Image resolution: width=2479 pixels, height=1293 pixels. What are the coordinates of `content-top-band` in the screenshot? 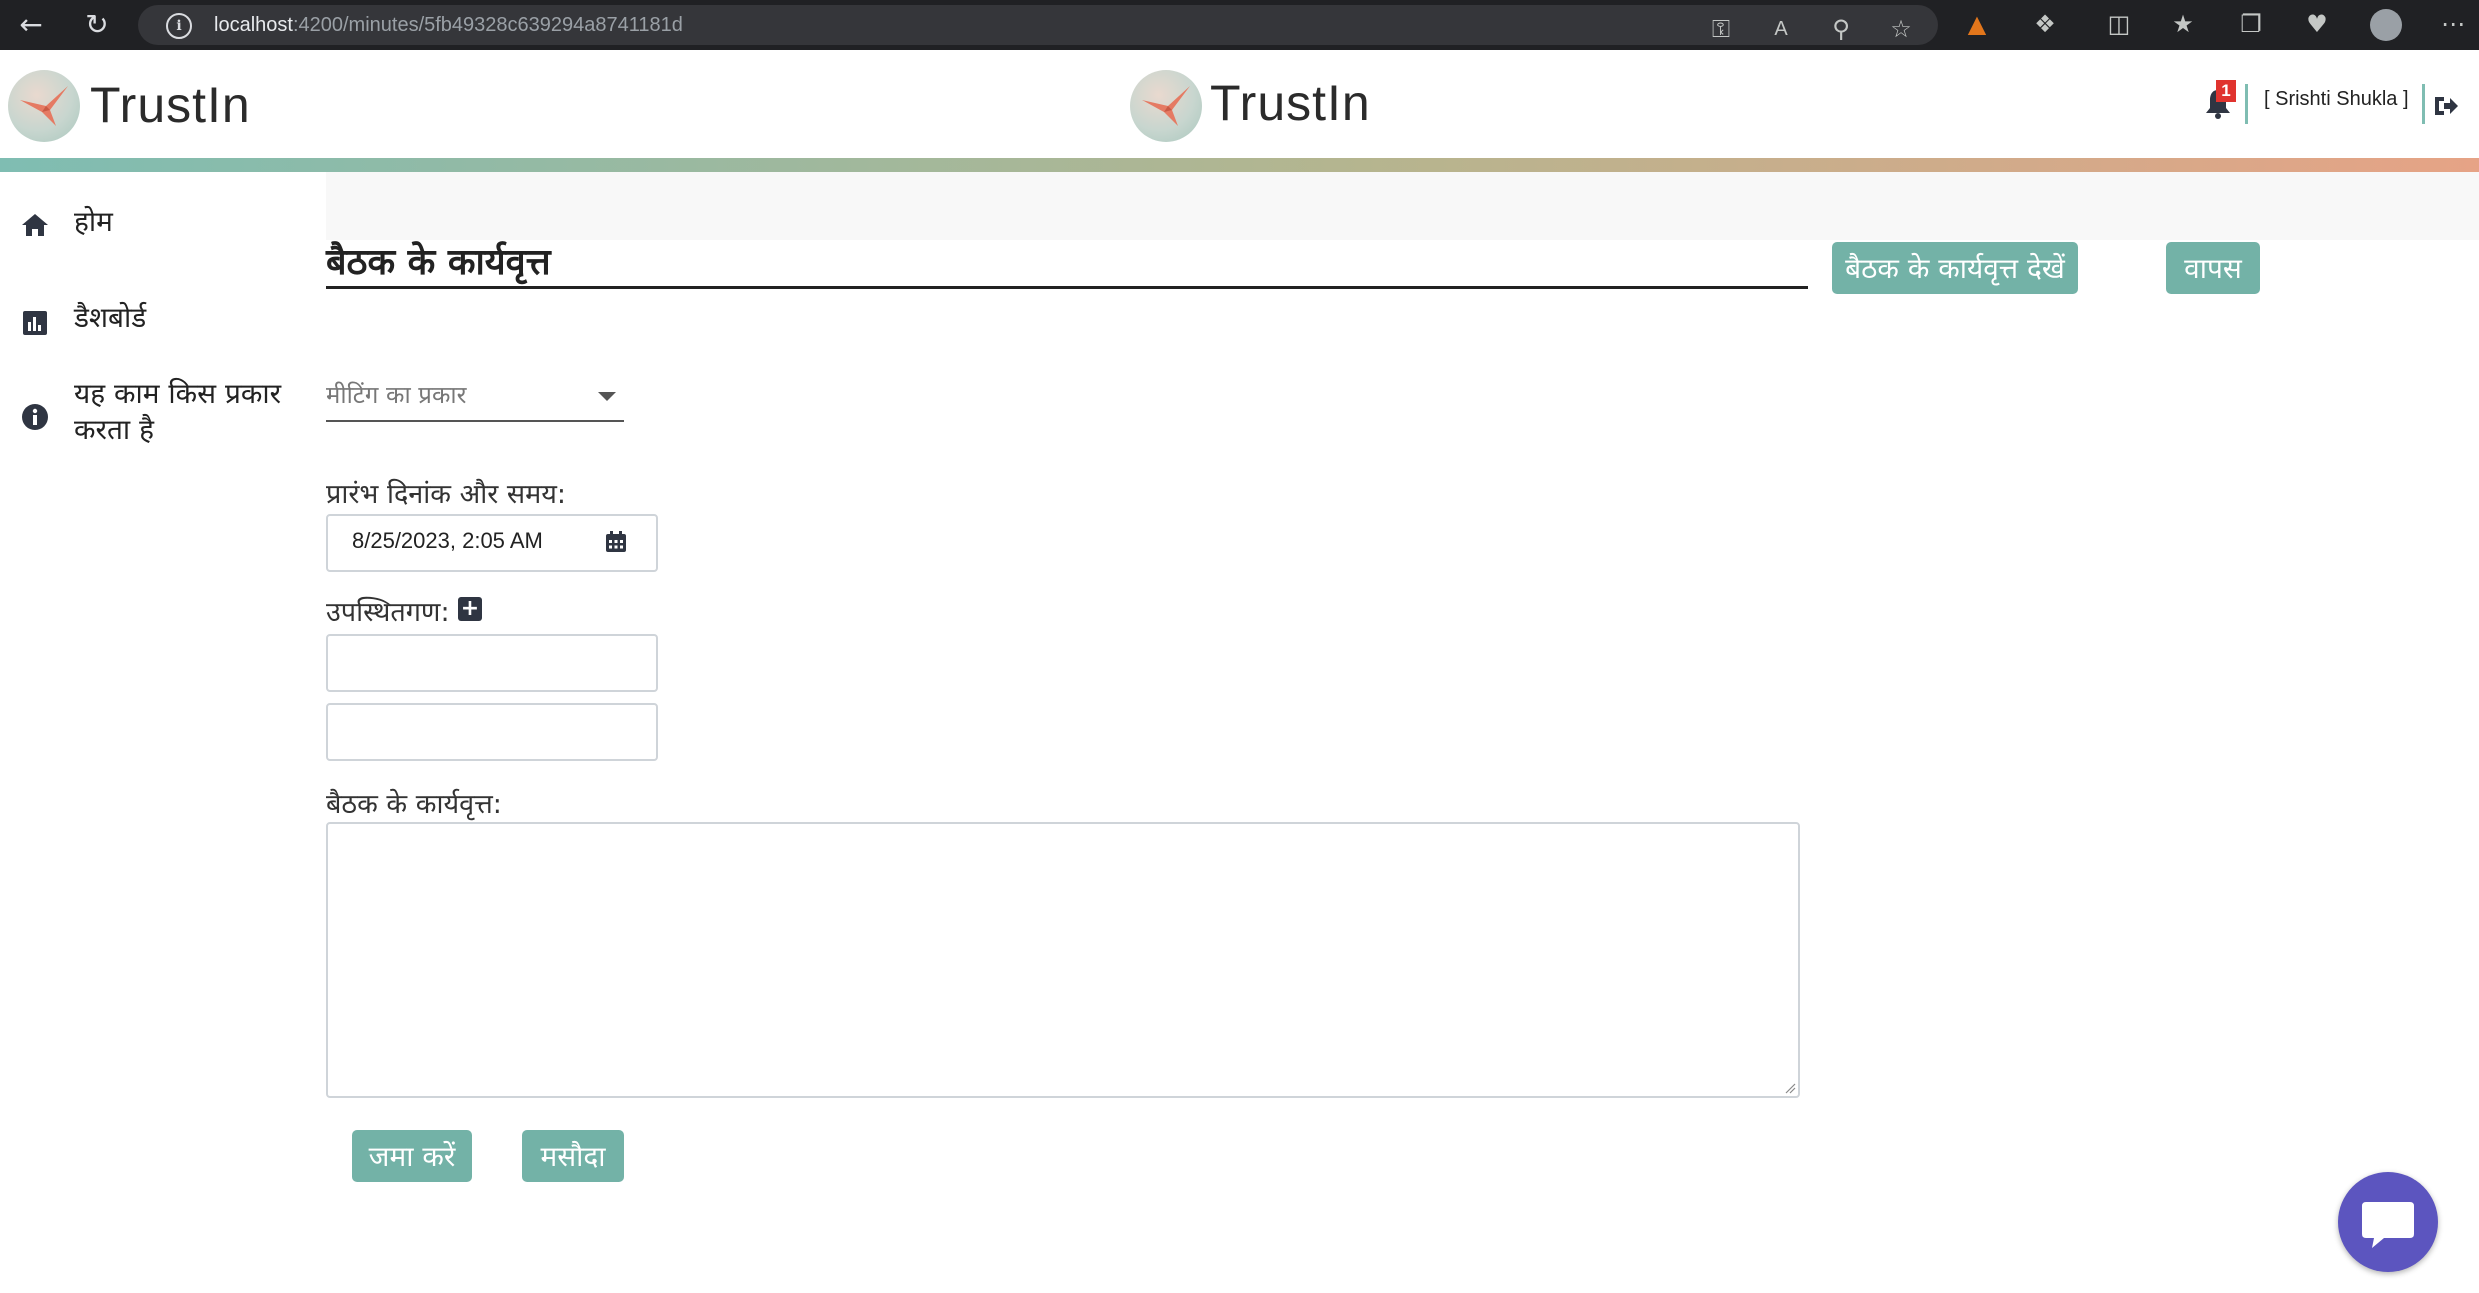 It's located at (1402, 206).